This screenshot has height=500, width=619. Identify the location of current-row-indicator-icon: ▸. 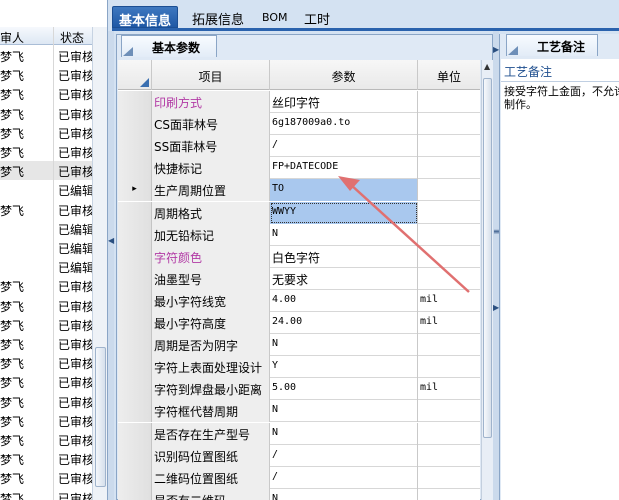
(135, 190).